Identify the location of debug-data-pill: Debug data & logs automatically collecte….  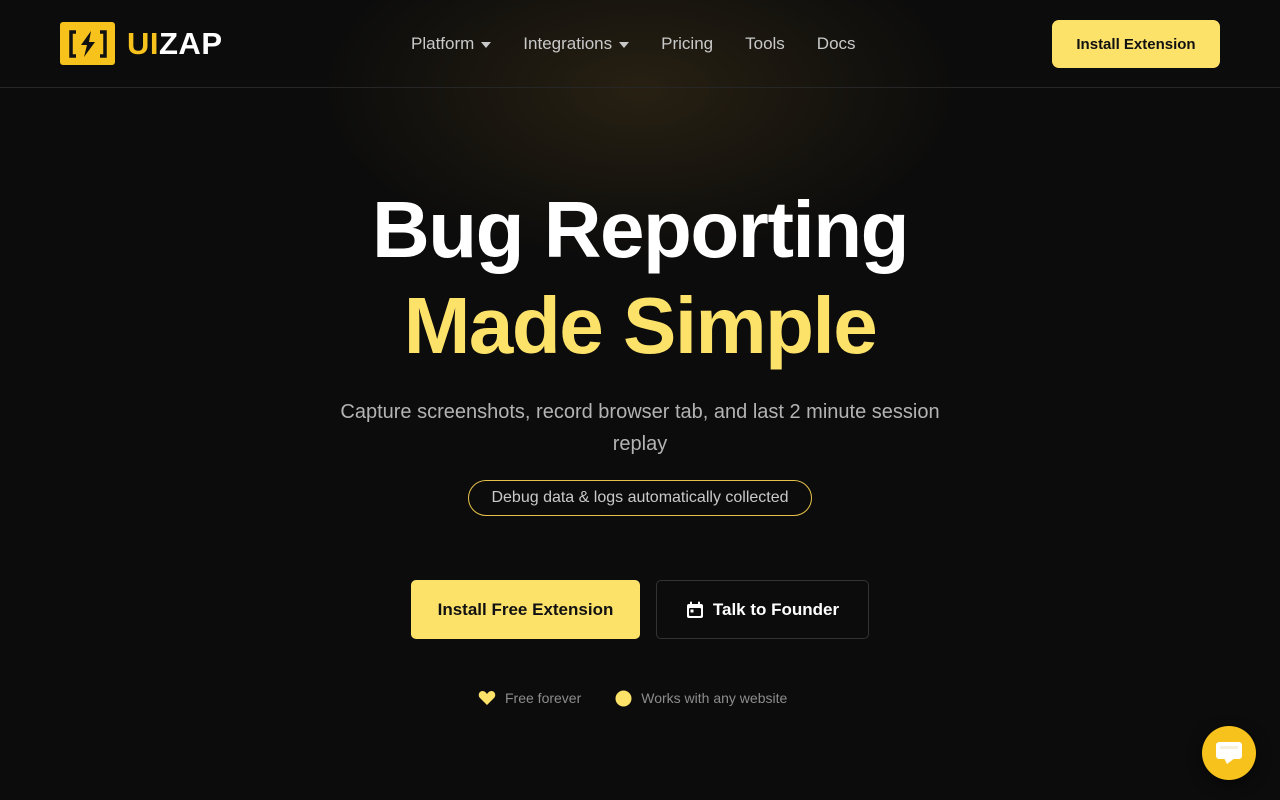
(640, 498).